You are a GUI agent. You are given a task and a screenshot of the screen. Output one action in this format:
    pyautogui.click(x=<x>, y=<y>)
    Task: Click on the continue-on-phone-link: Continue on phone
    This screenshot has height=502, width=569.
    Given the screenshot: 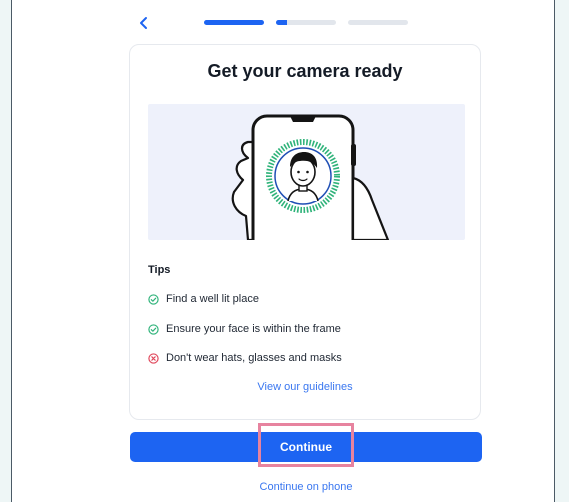 What is the action you would take?
    pyautogui.click(x=306, y=487)
    